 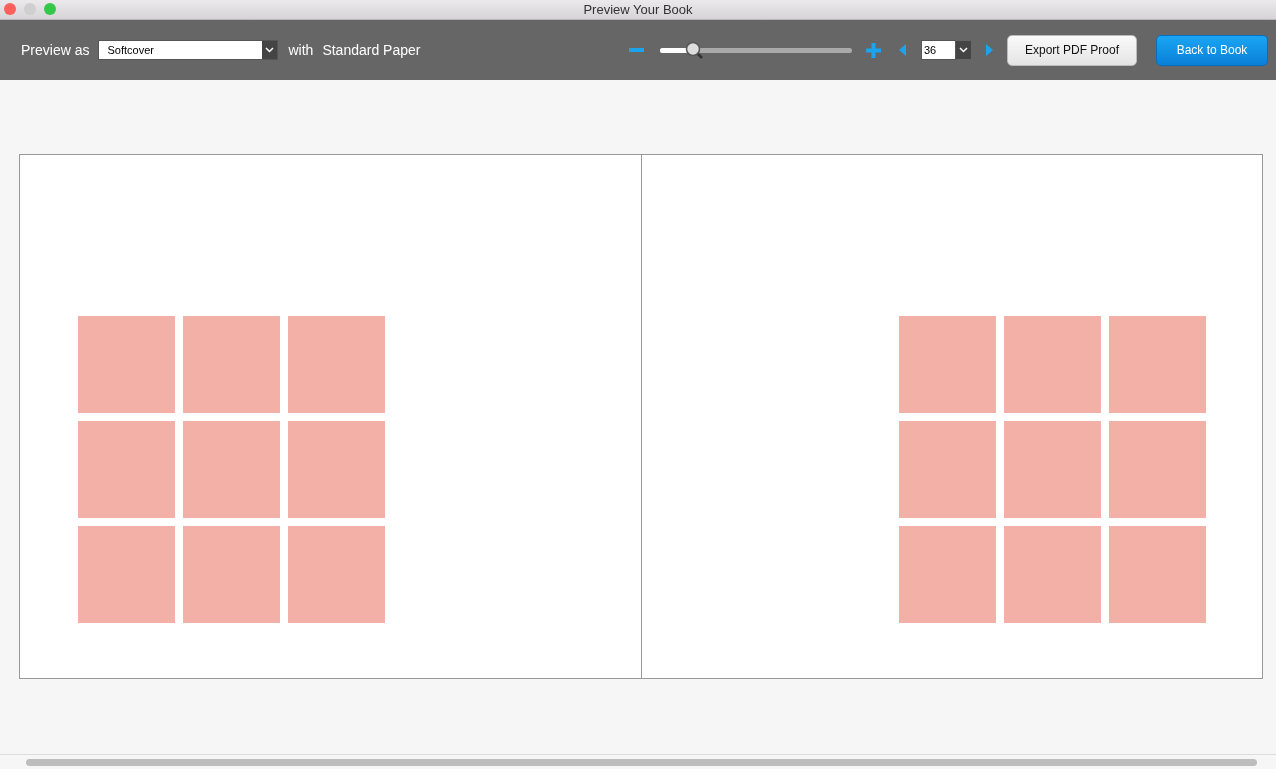 What do you see at coordinates (641, 762) in the screenshot?
I see `scroll-bar` at bounding box center [641, 762].